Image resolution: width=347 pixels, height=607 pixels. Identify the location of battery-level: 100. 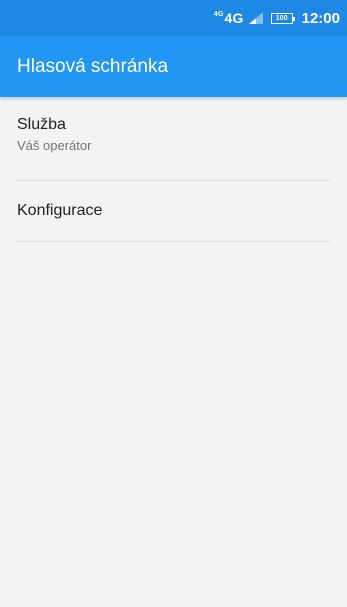
(281, 18).